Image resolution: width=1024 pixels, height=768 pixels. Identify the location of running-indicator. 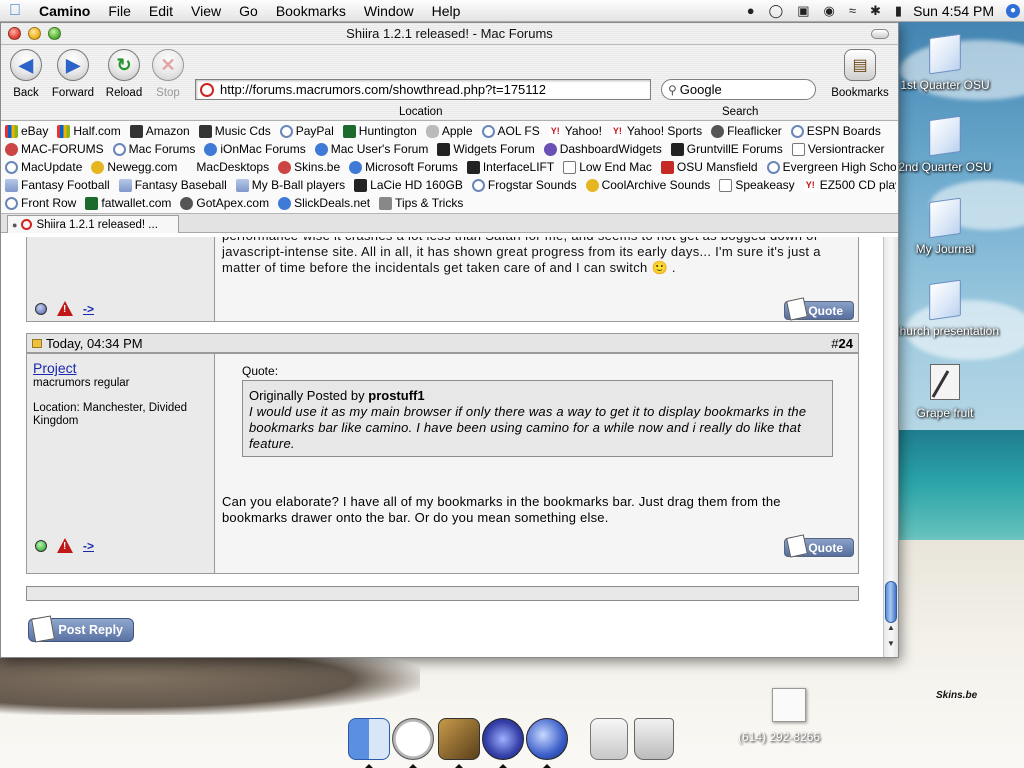
(413, 766).